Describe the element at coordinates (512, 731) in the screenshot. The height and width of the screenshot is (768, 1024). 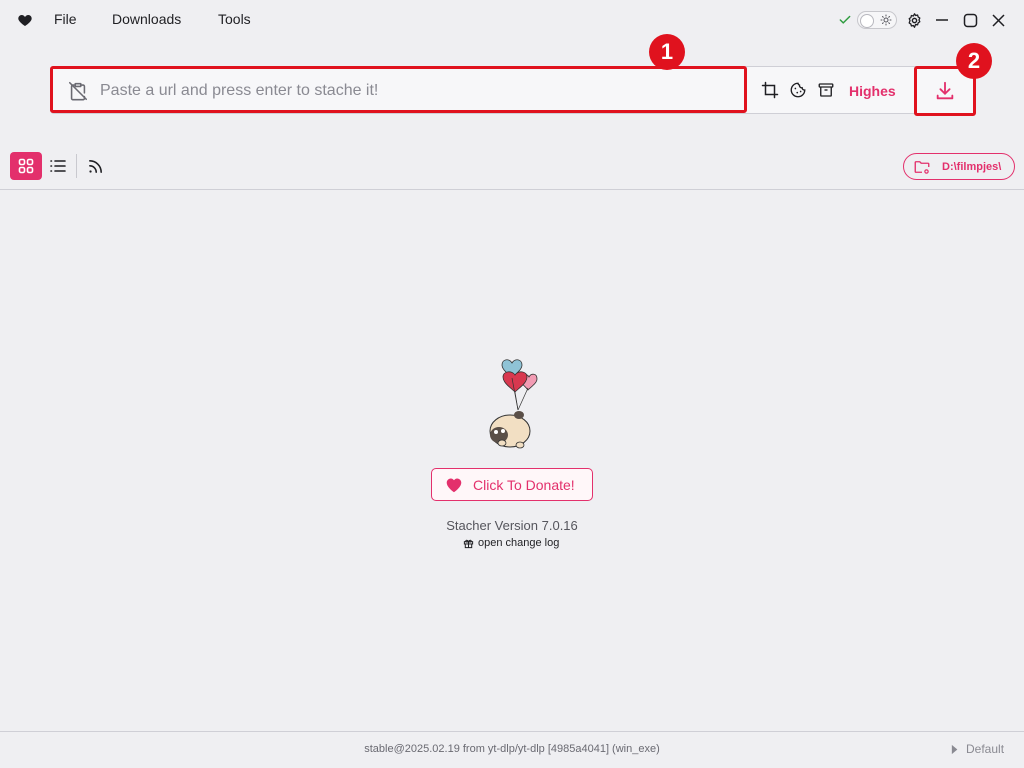
I see `footer-divider` at that location.